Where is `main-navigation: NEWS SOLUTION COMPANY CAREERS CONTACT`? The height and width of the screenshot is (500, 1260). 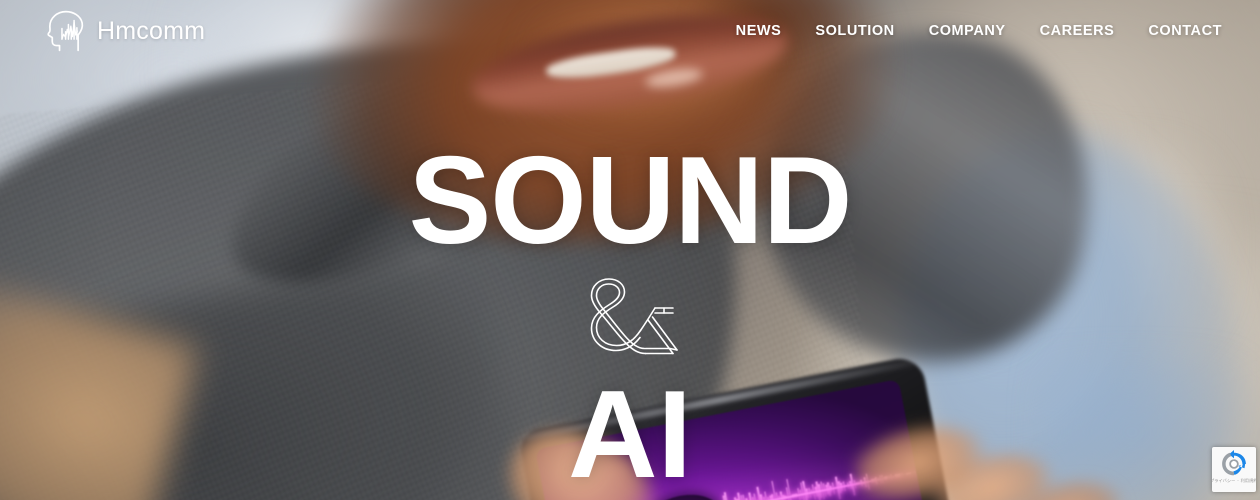 main-navigation: NEWS SOLUTION COMPANY CAREERS CONTACT is located at coordinates (979, 31).